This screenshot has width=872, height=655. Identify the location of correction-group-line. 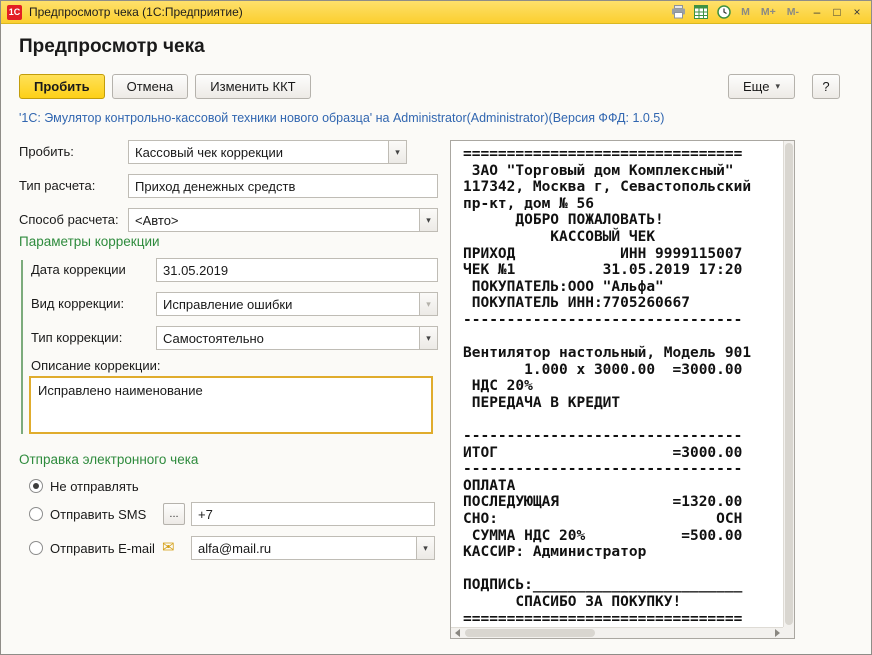
(22, 347).